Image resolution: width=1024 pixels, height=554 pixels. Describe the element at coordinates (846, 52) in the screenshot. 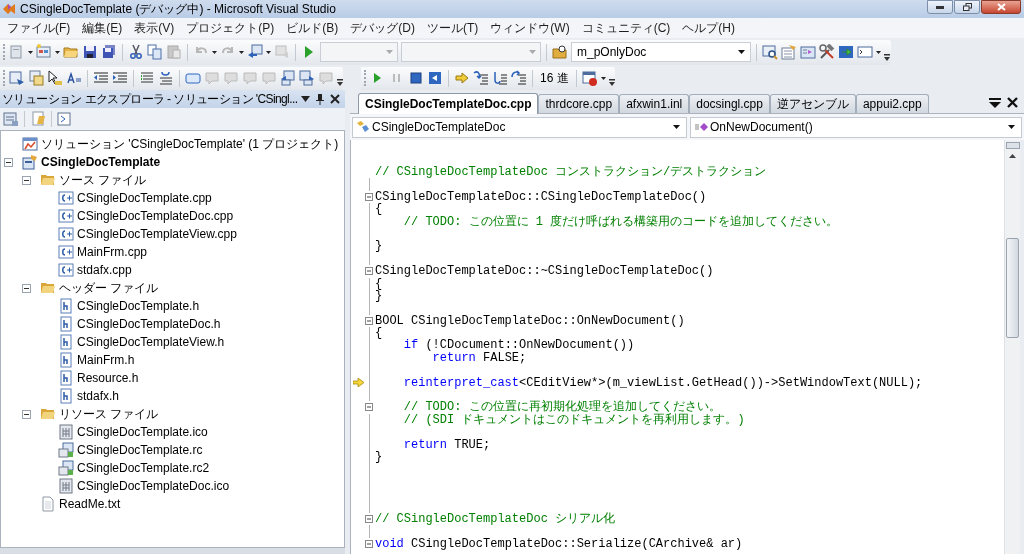

I see `start-page-icon` at that location.